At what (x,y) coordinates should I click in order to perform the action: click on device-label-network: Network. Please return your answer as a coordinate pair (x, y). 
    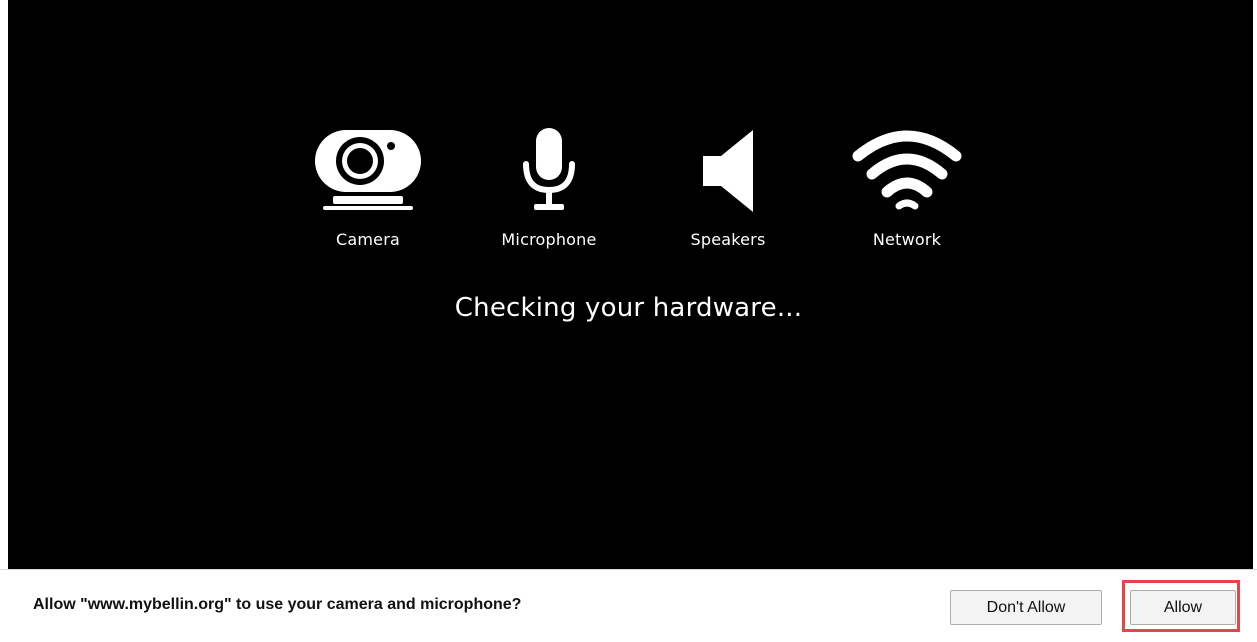
    Looking at the image, I should click on (907, 239).